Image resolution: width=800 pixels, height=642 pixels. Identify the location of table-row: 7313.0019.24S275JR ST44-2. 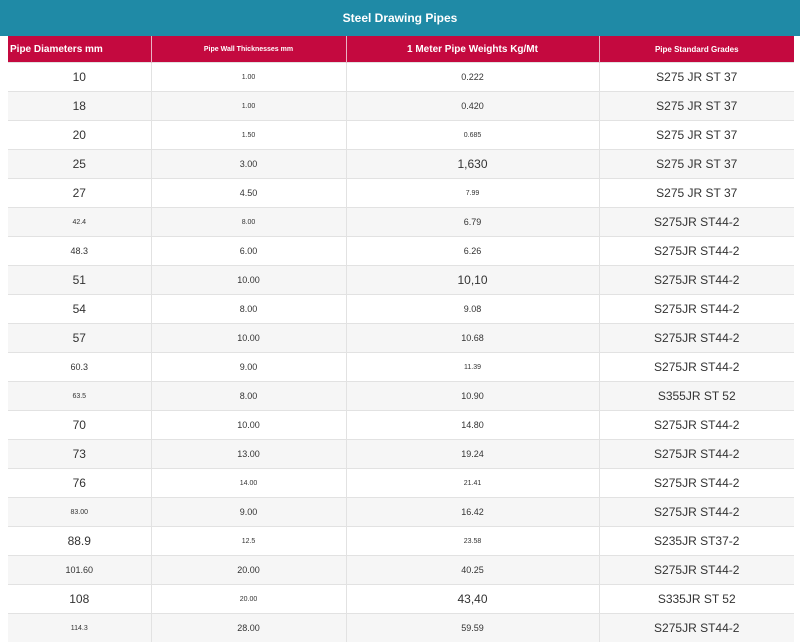
(401, 454).